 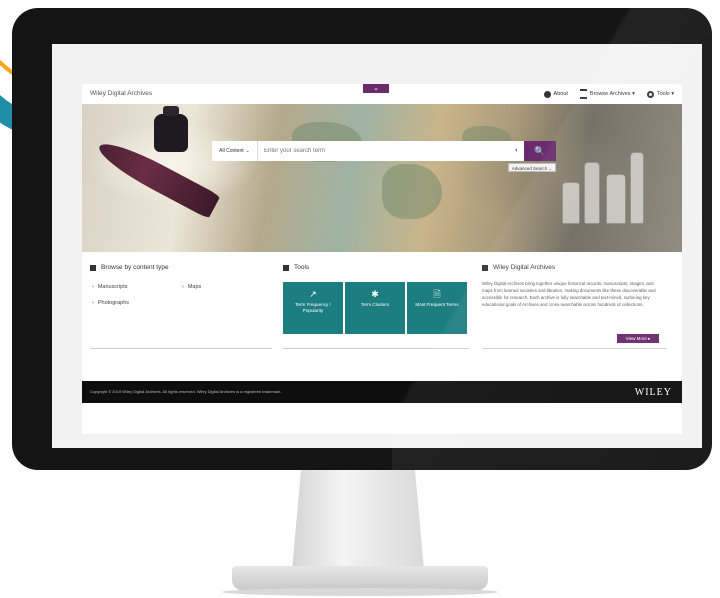 What do you see at coordinates (638, 338) in the screenshot?
I see `view-more-button: View More ▸` at bounding box center [638, 338].